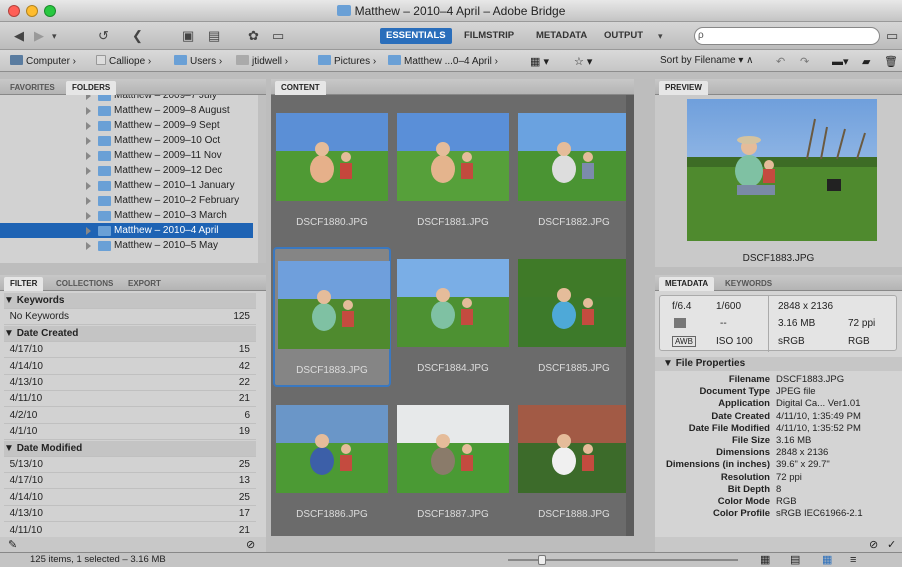 The image size is (902, 567). I want to click on thumbnail: DSCF1883.JPG, so click(332, 317).